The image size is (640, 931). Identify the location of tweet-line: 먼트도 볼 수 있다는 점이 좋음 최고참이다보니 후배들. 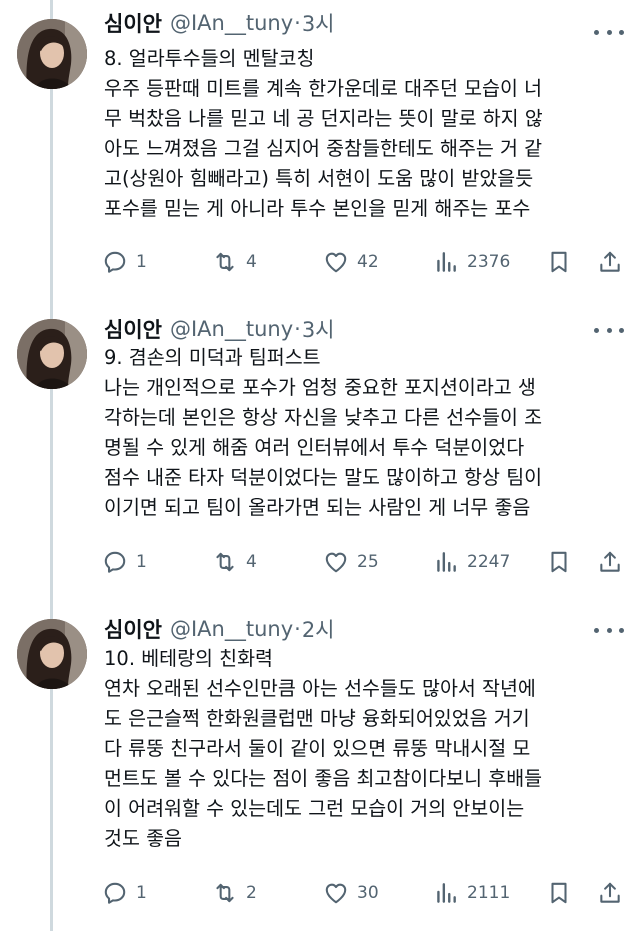
(323, 778).